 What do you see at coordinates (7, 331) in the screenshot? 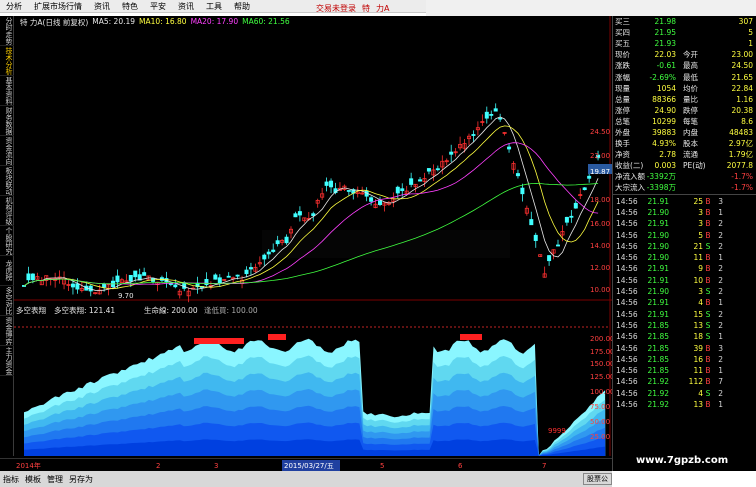
I see `side-tab: 资金博弈` at bounding box center [7, 331].